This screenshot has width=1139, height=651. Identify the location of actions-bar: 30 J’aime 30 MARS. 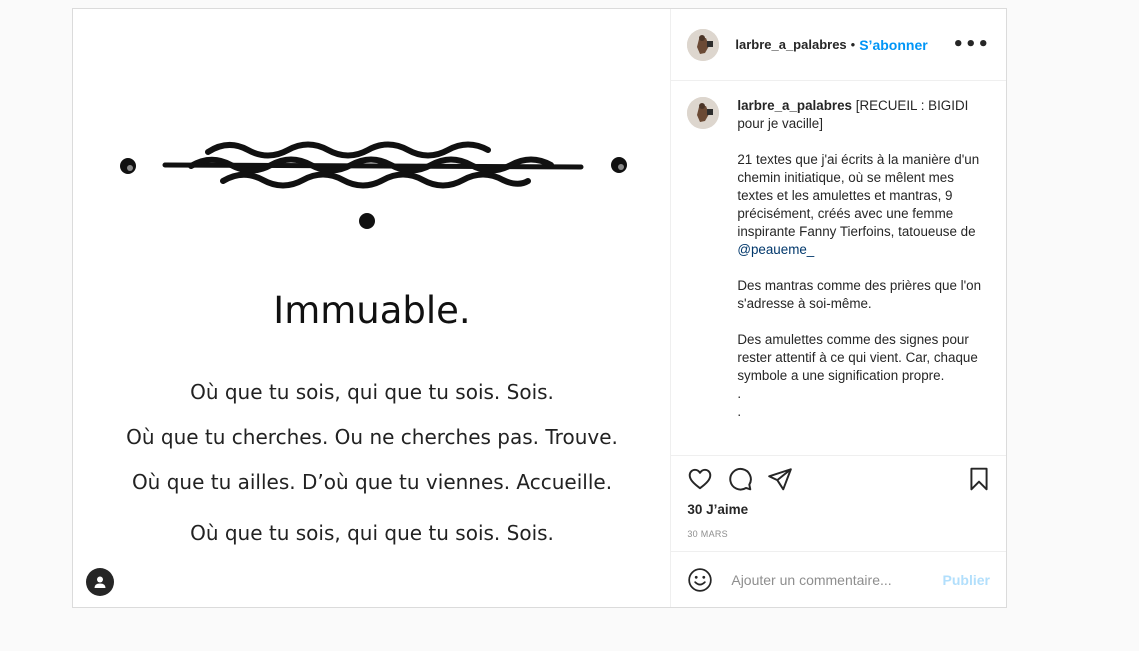
(838, 503).